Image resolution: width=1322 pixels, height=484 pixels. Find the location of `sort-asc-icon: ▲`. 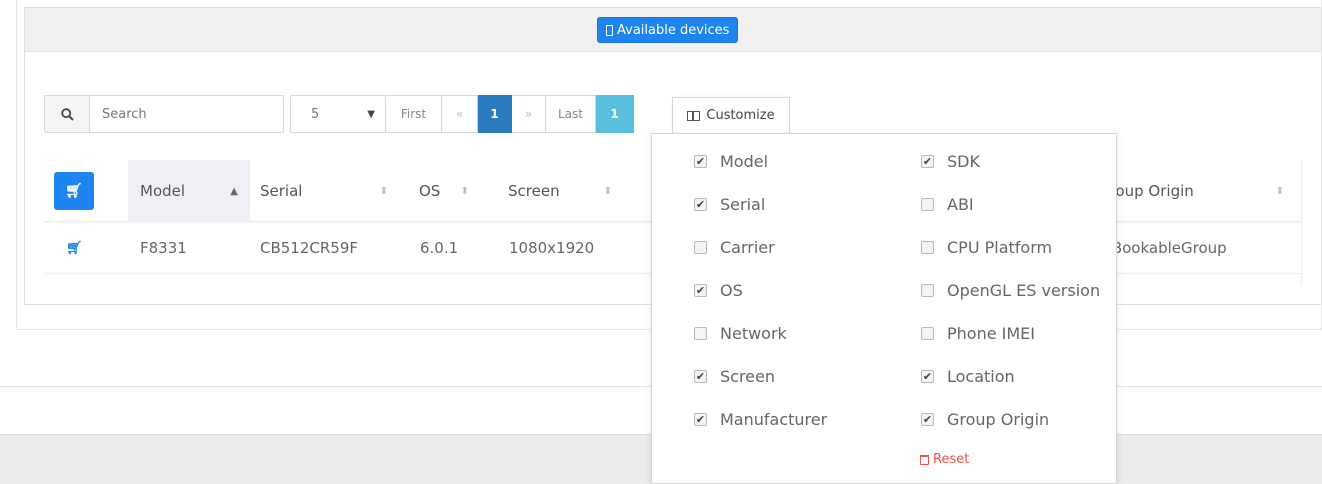

sort-asc-icon: ▲ is located at coordinates (234, 191).